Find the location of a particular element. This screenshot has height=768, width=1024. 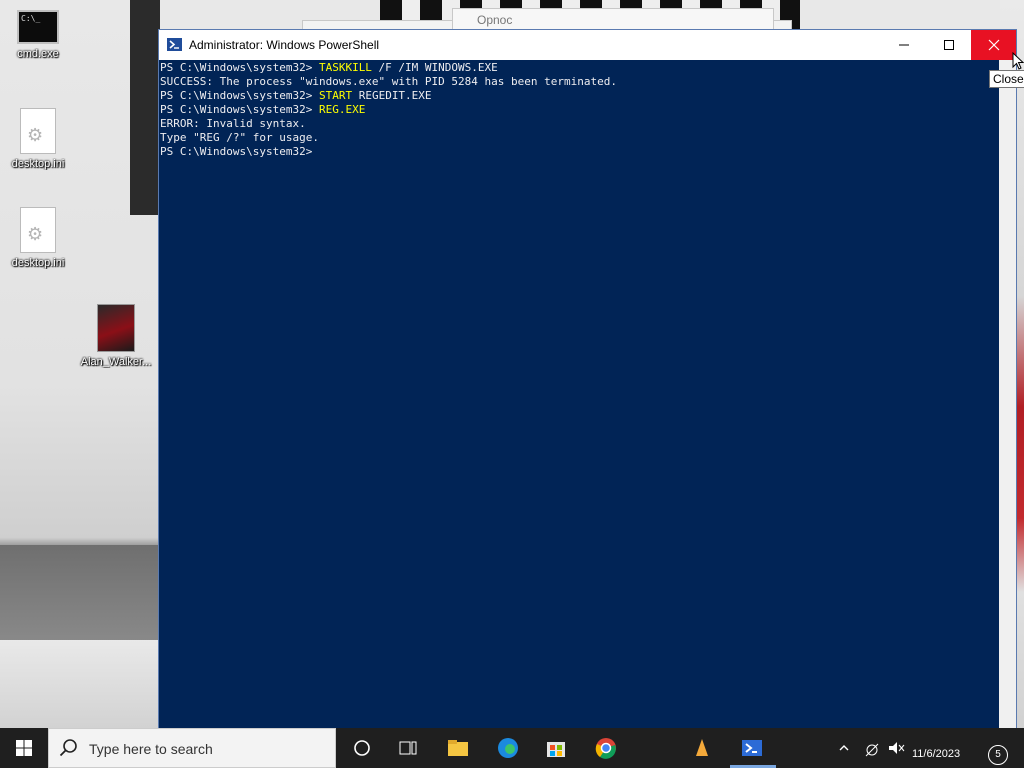

chrome-icon is located at coordinates (606, 748).